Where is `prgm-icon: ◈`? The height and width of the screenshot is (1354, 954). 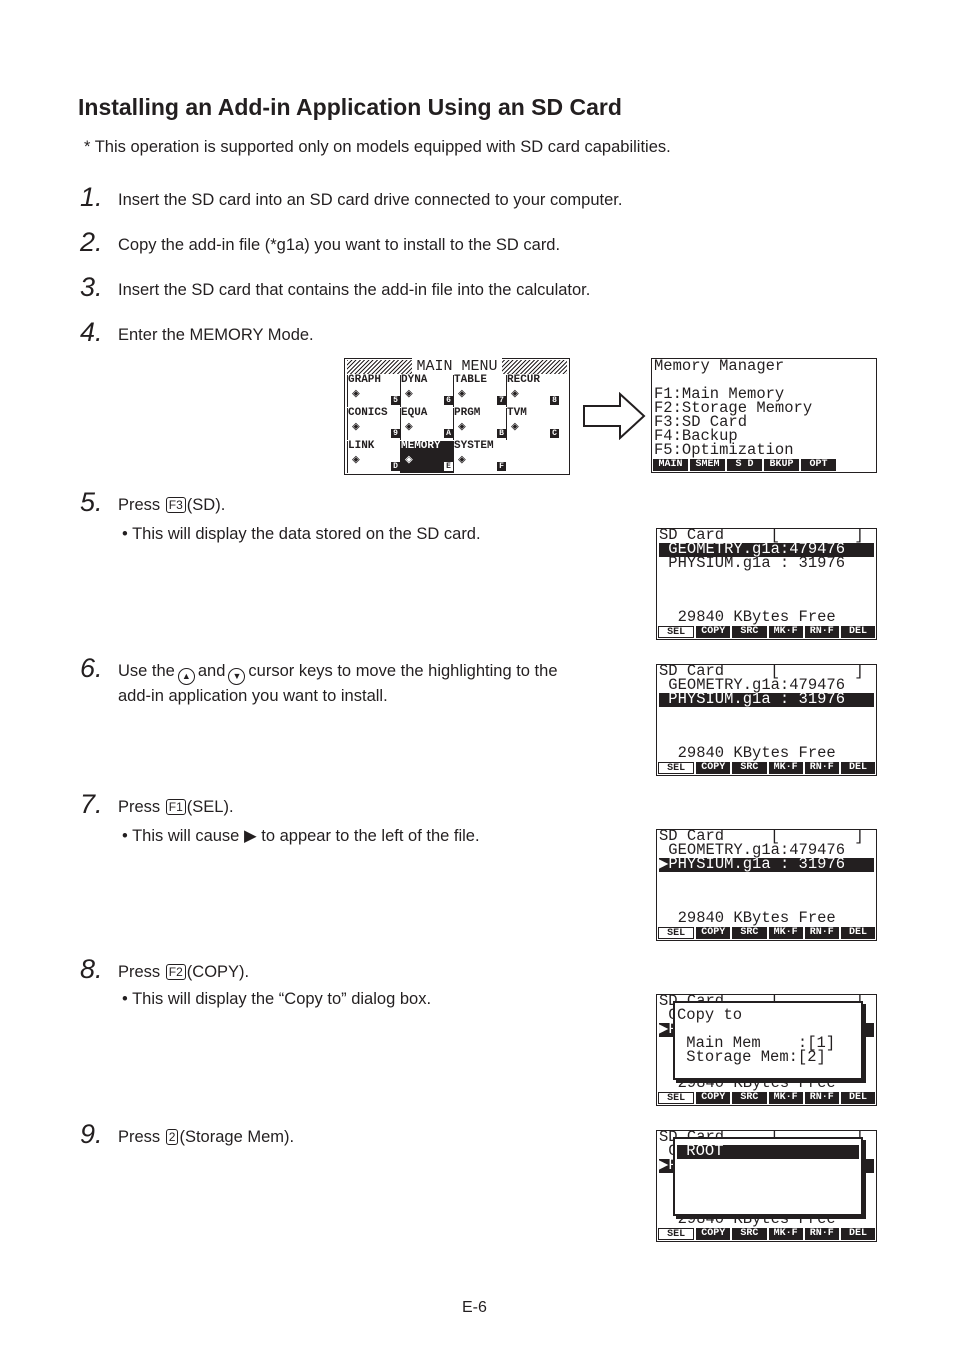 prgm-icon: ◈ is located at coordinates (462, 426).